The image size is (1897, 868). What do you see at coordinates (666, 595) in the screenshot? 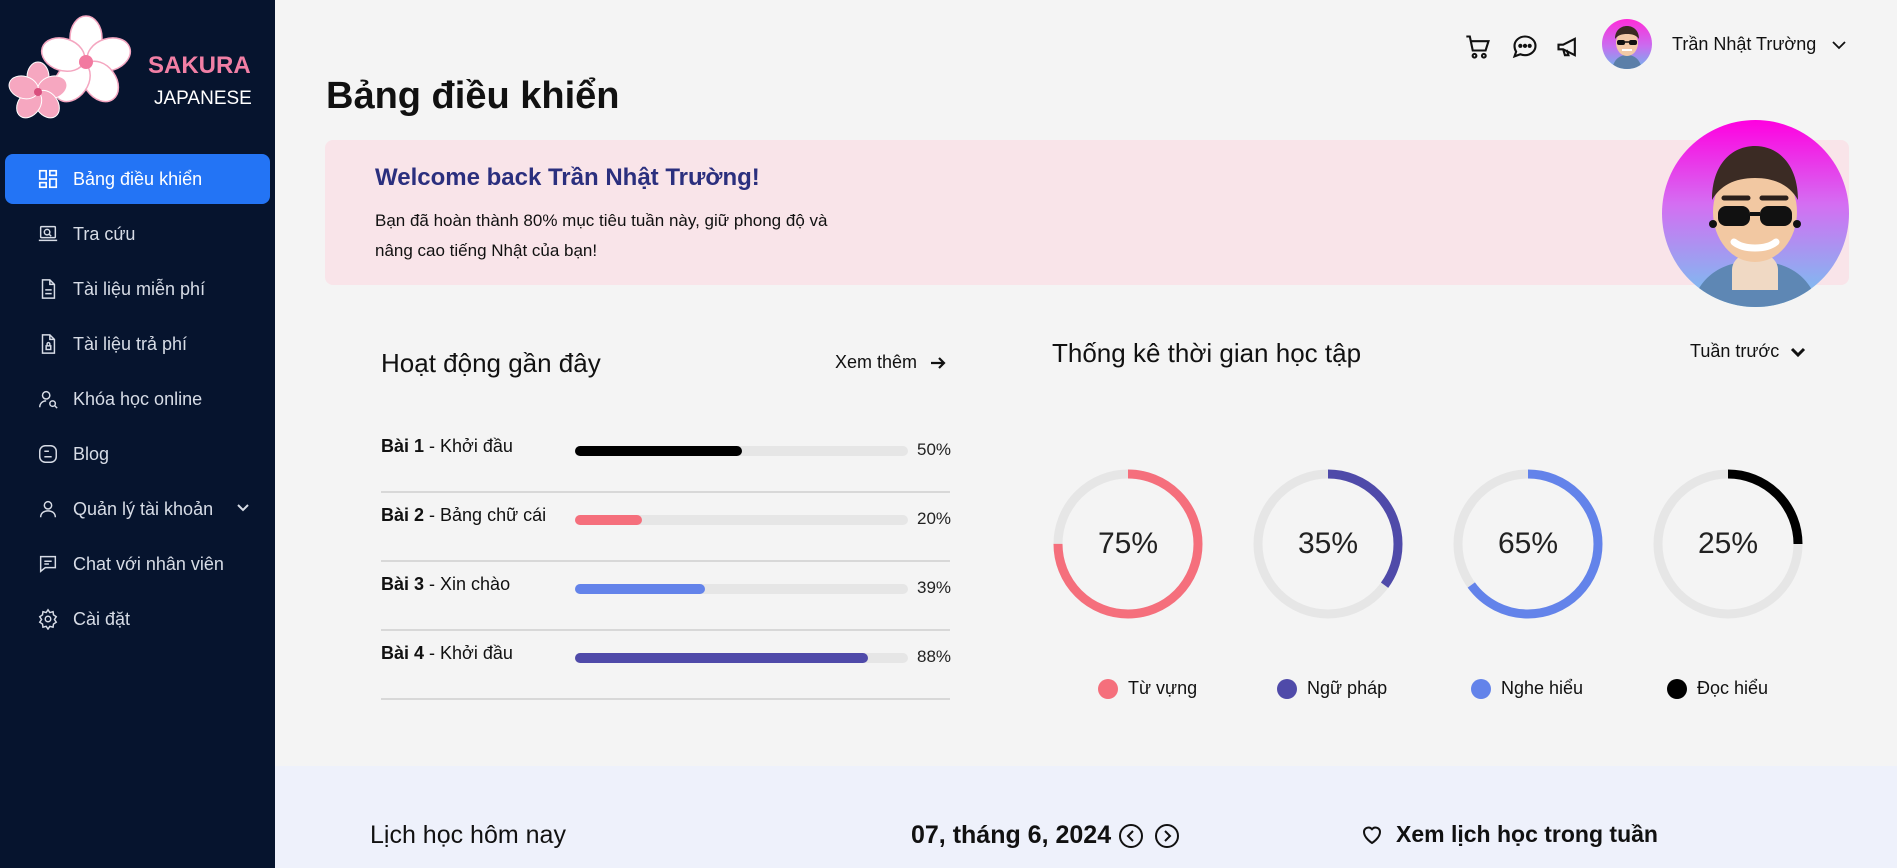
I see `lesson-row: Bài 3 - Xin chào 39%` at bounding box center [666, 595].